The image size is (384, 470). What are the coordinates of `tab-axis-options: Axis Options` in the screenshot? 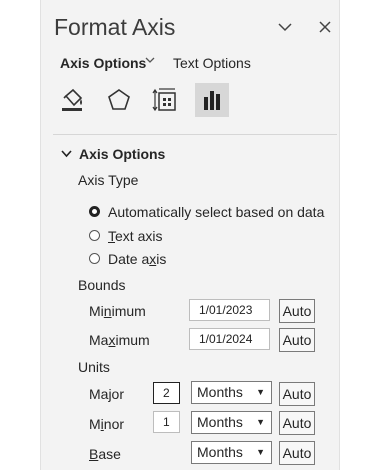 It's located at (103, 63).